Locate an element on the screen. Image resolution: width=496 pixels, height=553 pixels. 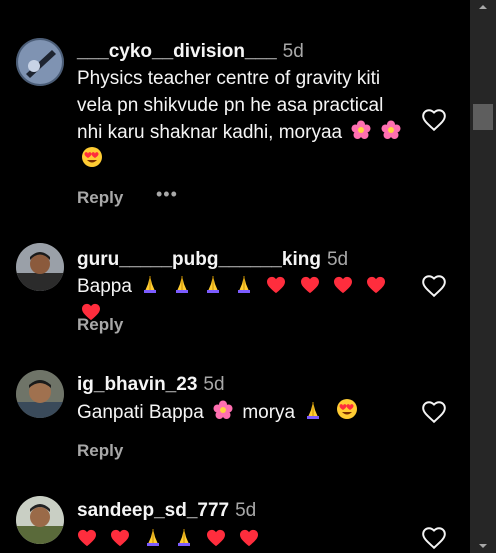
comment-text-before: Ganpati Bappa is located at coordinates (140, 412).